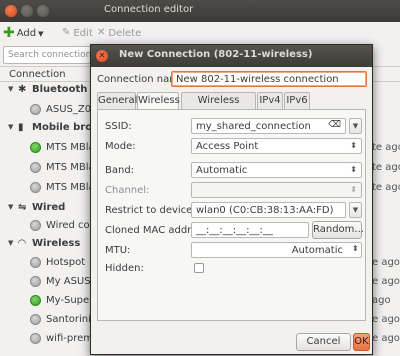 Image resolution: width=400 pixels, height=356 pixels. I want to click on delete-button: ✕ Delete, so click(119, 33).